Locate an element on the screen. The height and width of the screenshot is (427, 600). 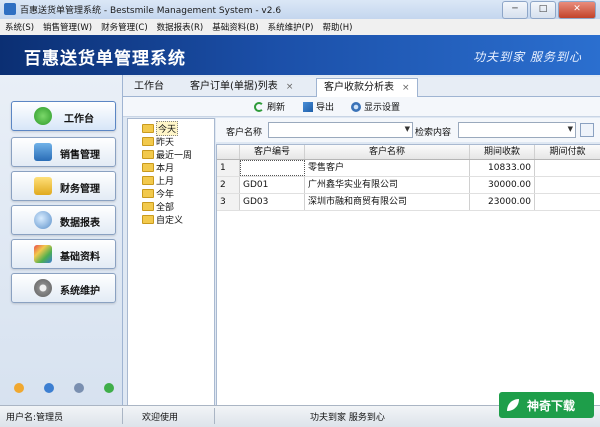
table-row: 3 GD03 深圳市融和商贸有限公司 23000.00 is located at coordinates (408, 202).